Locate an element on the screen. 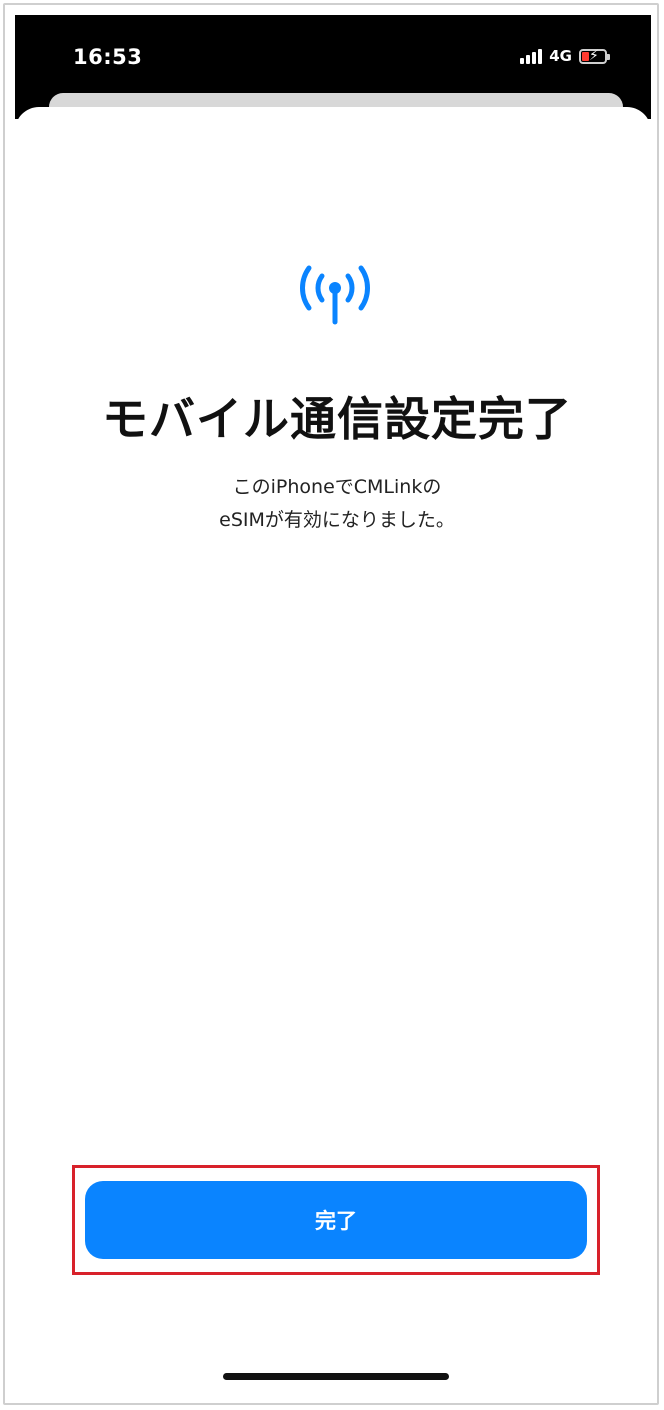 The height and width of the screenshot is (1410, 664). status-bar: 16:53 4G ⚡ is located at coordinates (333, 55).